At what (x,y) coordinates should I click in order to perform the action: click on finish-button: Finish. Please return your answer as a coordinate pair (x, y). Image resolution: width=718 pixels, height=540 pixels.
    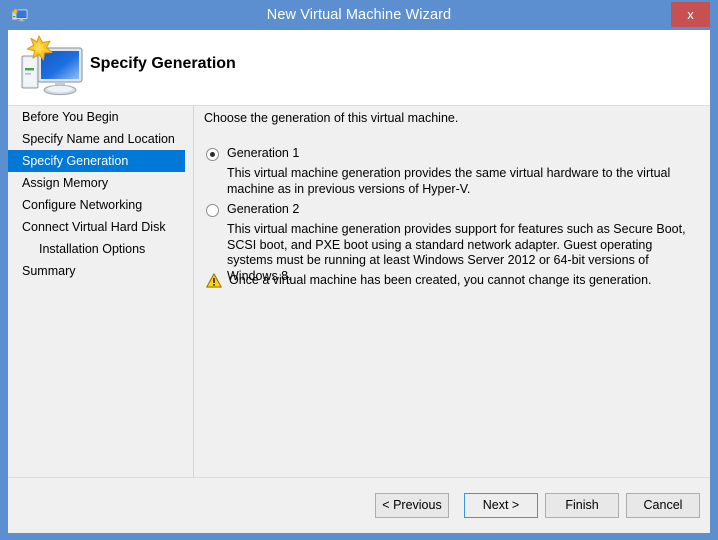
    Looking at the image, I should click on (582, 505).